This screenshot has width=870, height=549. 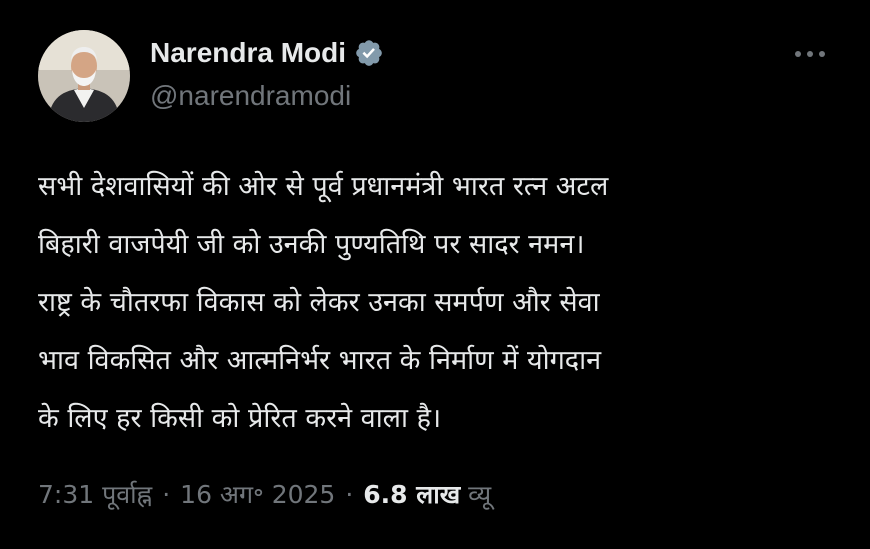 What do you see at coordinates (369, 53) in the screenshot?
I see `verified-badge-icon` at bounding box center [369, 53].